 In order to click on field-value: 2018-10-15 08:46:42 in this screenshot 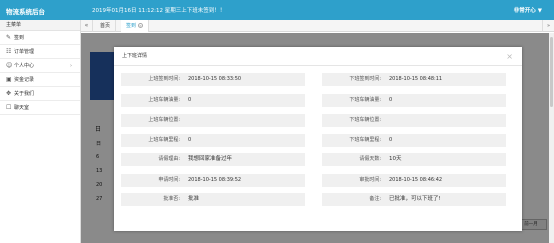, I will do `click(416, 180)`.